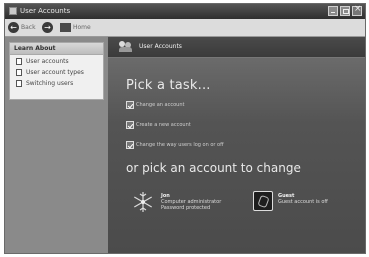 The width and height of the screenshot is (369, 257). Describe the element at coordinates (185, 11) in the screenshot. I see `title-bar: User Accounts` at that location.